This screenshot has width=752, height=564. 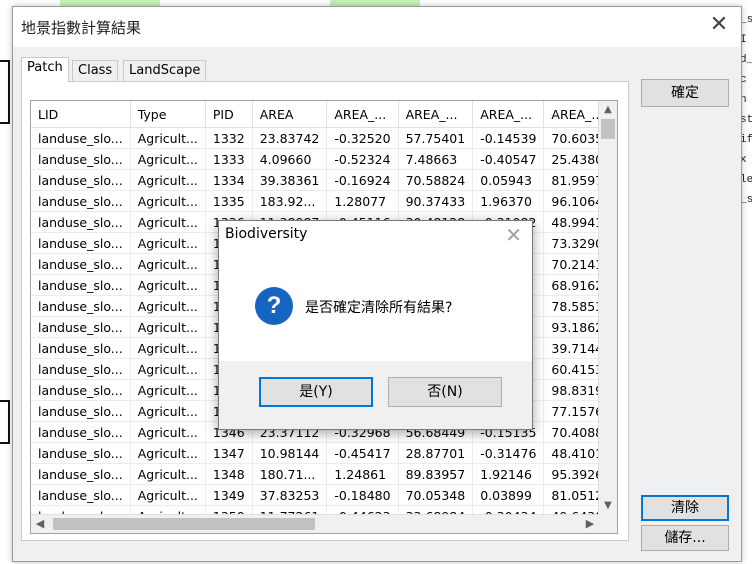 What do you see at coordinates (436, 474) in the screenshot?
I see `table-cell: 89.83957` at bounding box center [436, 474].